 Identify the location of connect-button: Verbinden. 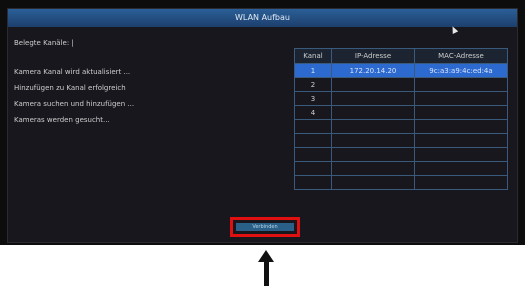
(265, 227).